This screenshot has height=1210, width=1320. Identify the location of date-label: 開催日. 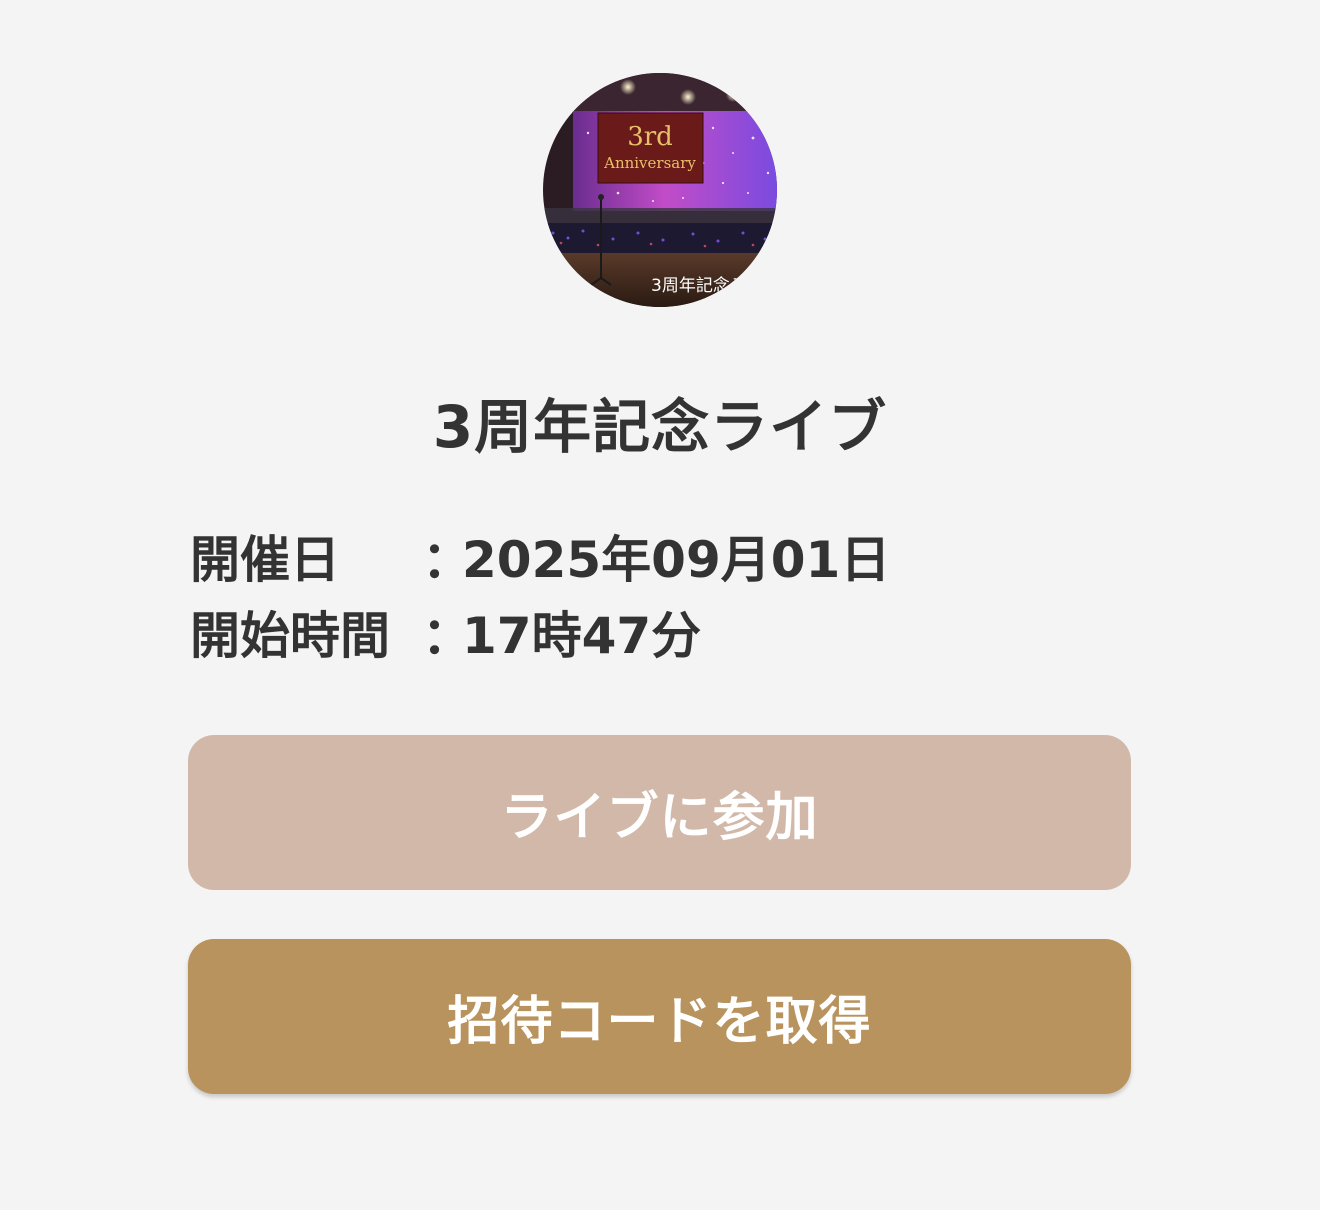
(265, 560).